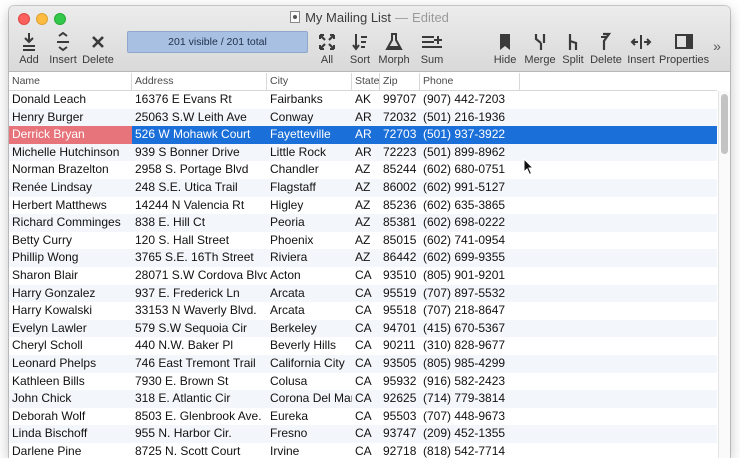 The image size is (740, 458). What do you see at coordinates (327, 49) in the screenshot?
I see `show-all-button: All` at bounding box center [327, 49].